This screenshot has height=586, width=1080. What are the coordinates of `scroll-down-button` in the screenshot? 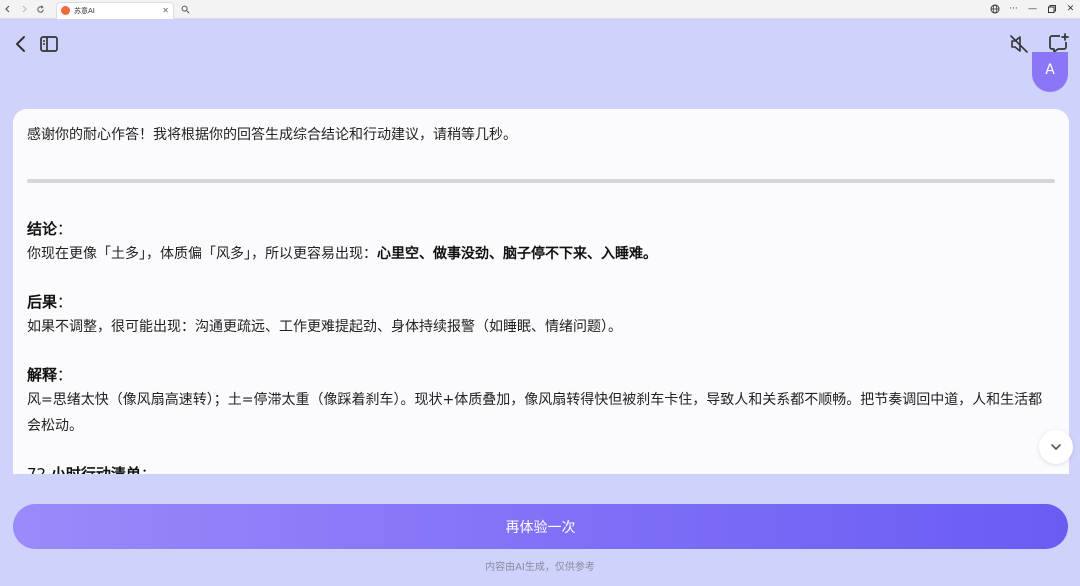 It's located at (1056, 447).